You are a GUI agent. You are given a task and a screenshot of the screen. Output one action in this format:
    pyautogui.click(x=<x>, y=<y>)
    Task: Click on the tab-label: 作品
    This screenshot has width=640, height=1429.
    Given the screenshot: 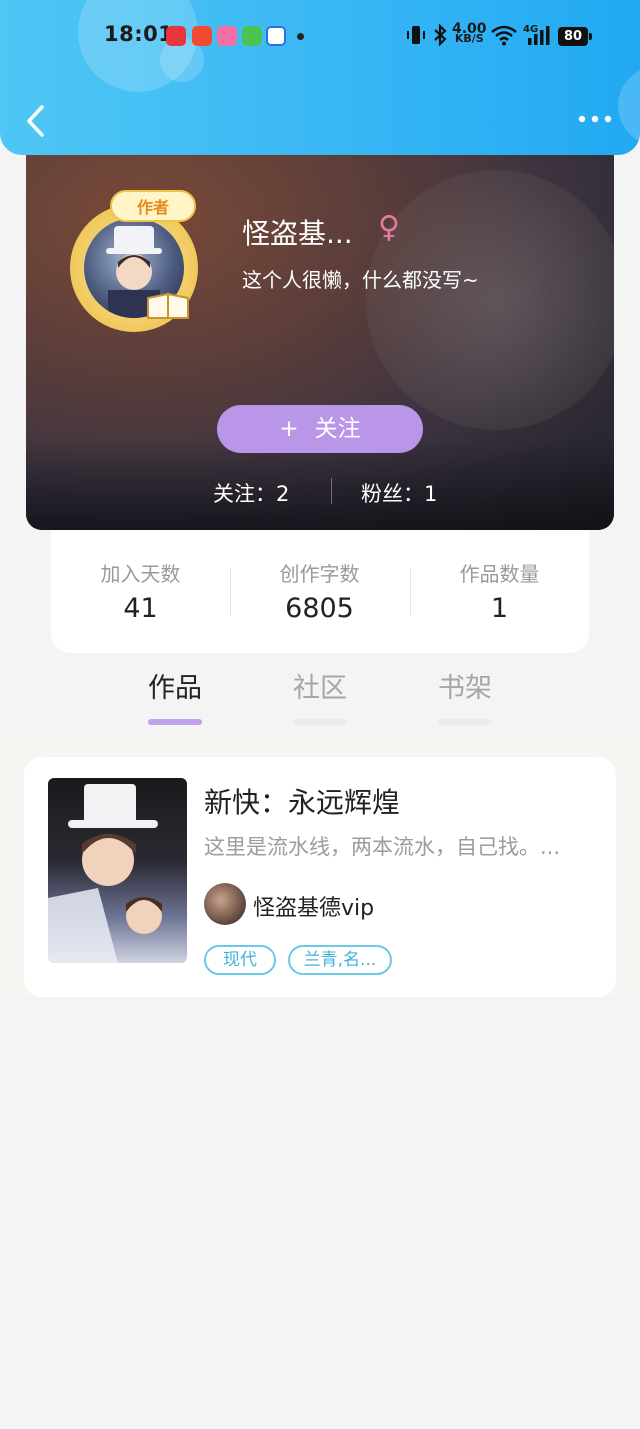 What is the action you would take?
    pyautogui.click(x=175, y=688)
    